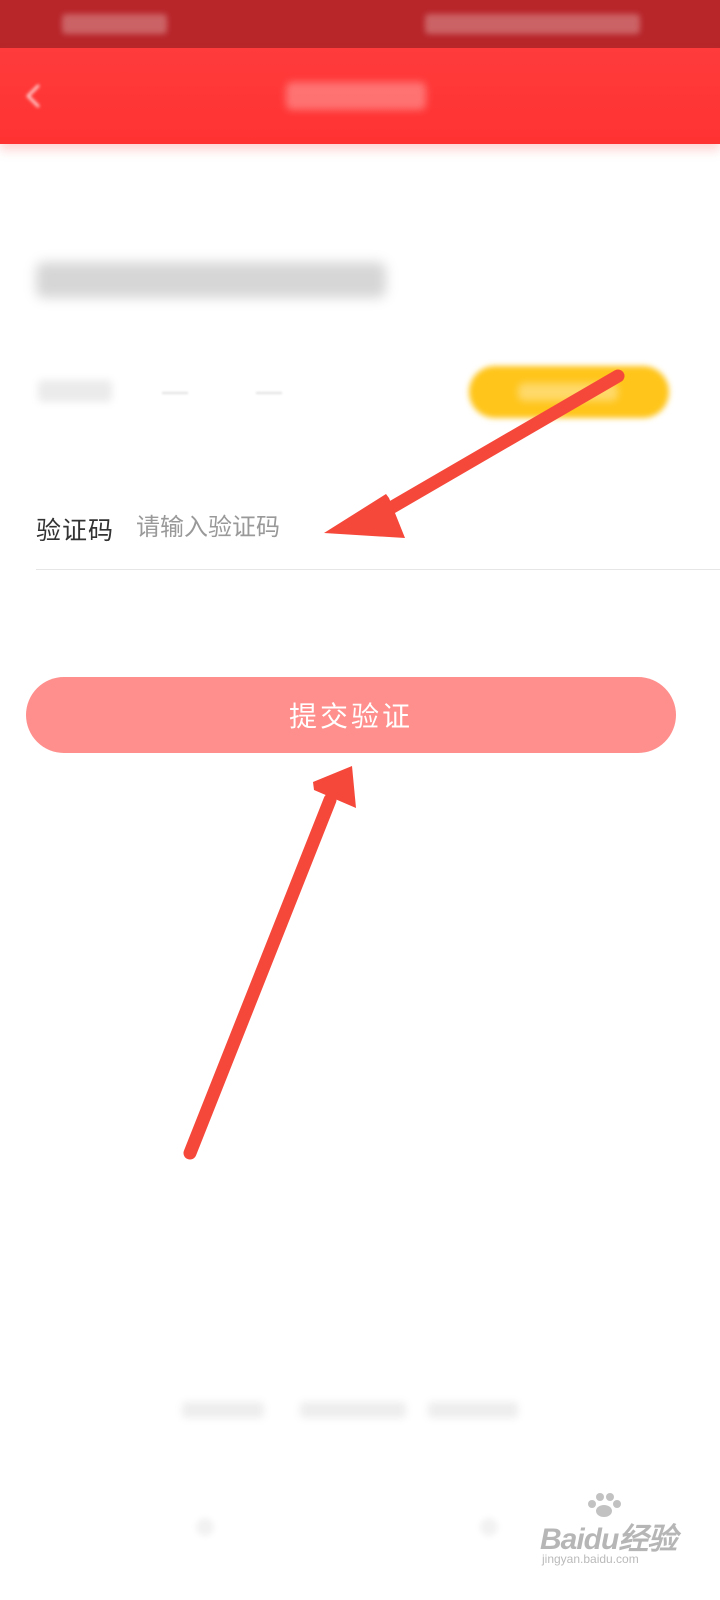  What do you see at coordinates (489, 1527) in the screenshot?
I see `system-recent-blurred` at bounding box center [489, 1527].